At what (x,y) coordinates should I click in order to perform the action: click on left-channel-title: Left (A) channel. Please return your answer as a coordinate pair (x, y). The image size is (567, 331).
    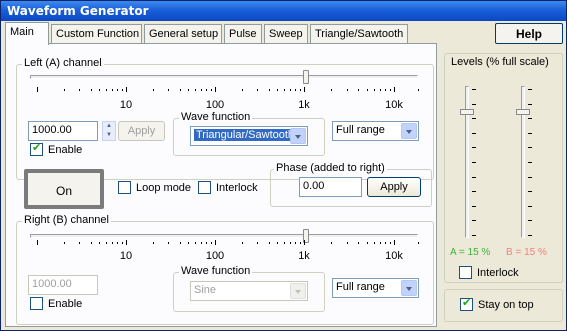
    Looking at the image, I should click on (63, 63).